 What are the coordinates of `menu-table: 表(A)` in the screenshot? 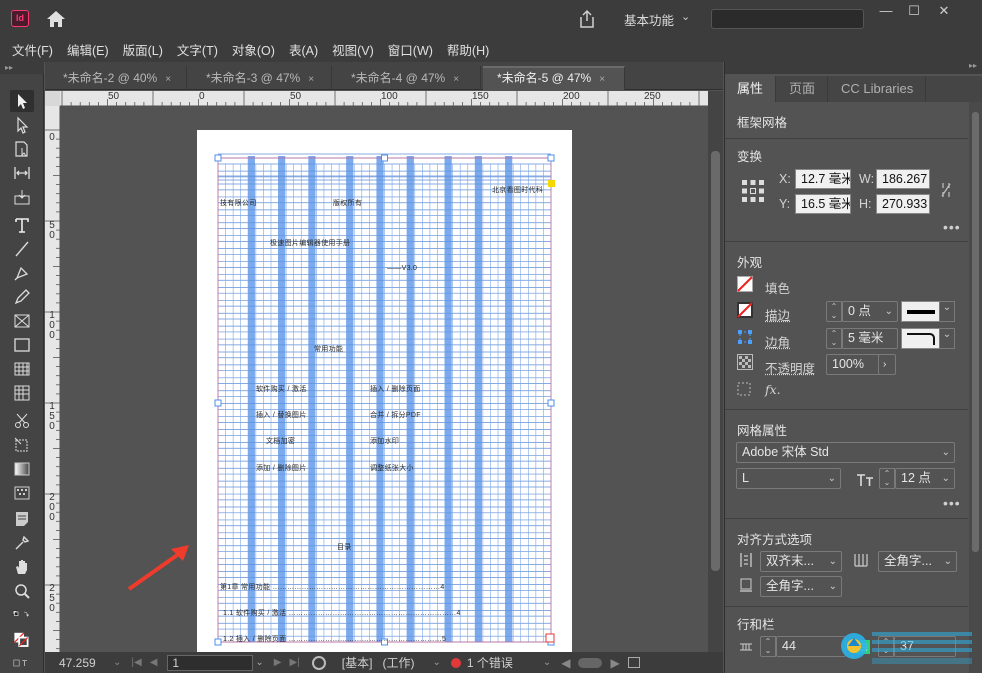 It's located at (303, 49).